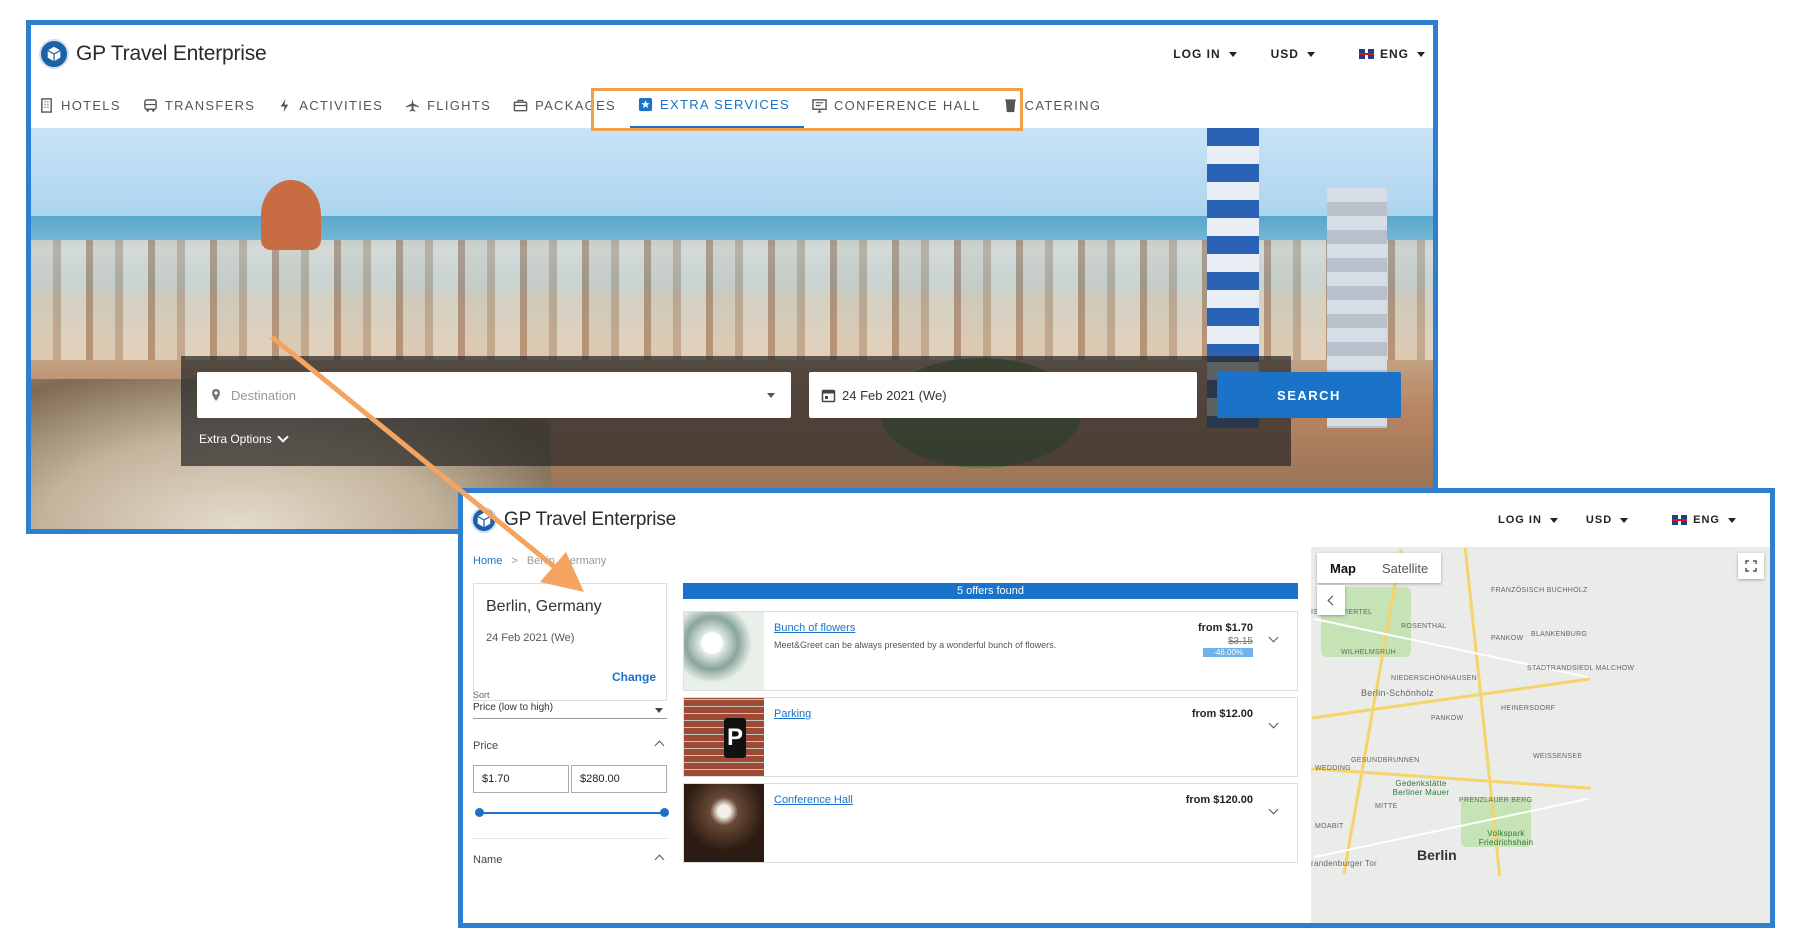 The width and height of the screenshot is (1818, 932). I want to click on offer-name: Conference Hall, so click(813, 800).